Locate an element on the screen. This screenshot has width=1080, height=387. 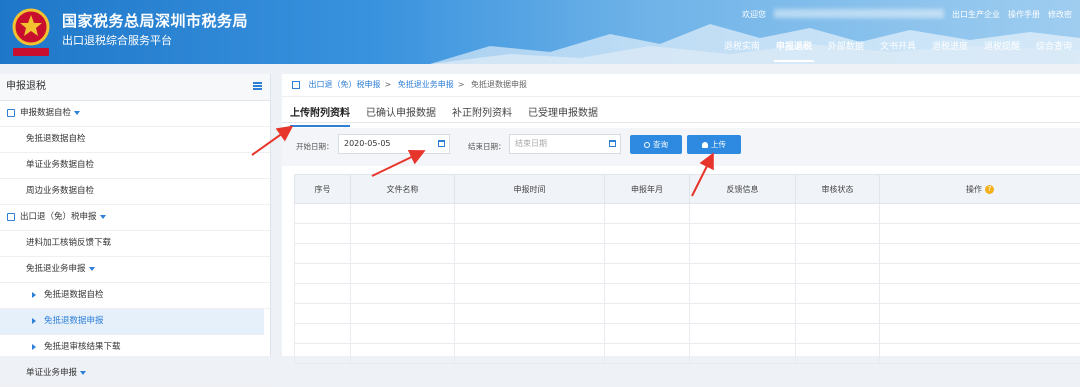
nav-tax-guide: 退税实南 is located at coordinates (742, 47).